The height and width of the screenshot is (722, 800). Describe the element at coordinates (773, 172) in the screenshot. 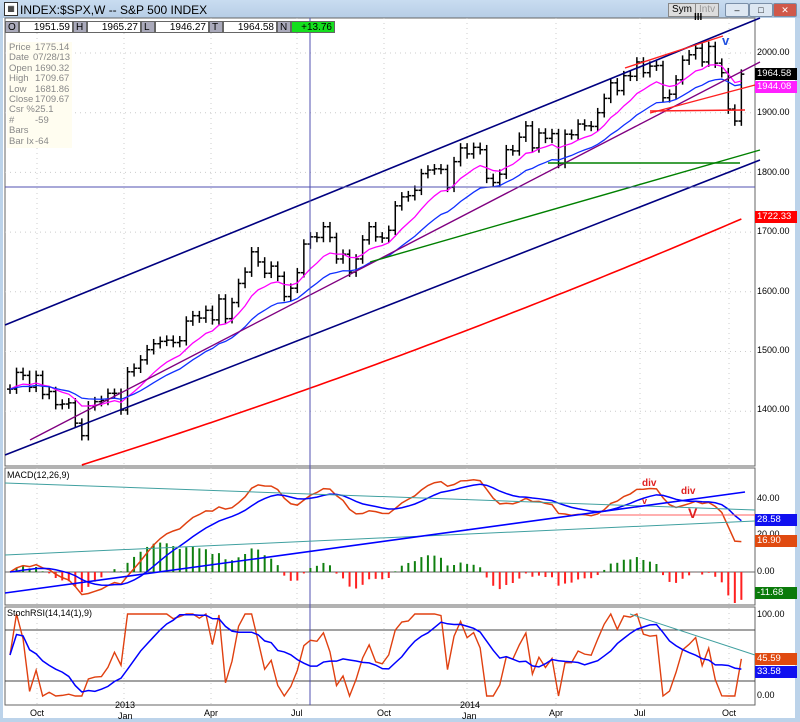

I see `price-tick: 1800.00` at that location.